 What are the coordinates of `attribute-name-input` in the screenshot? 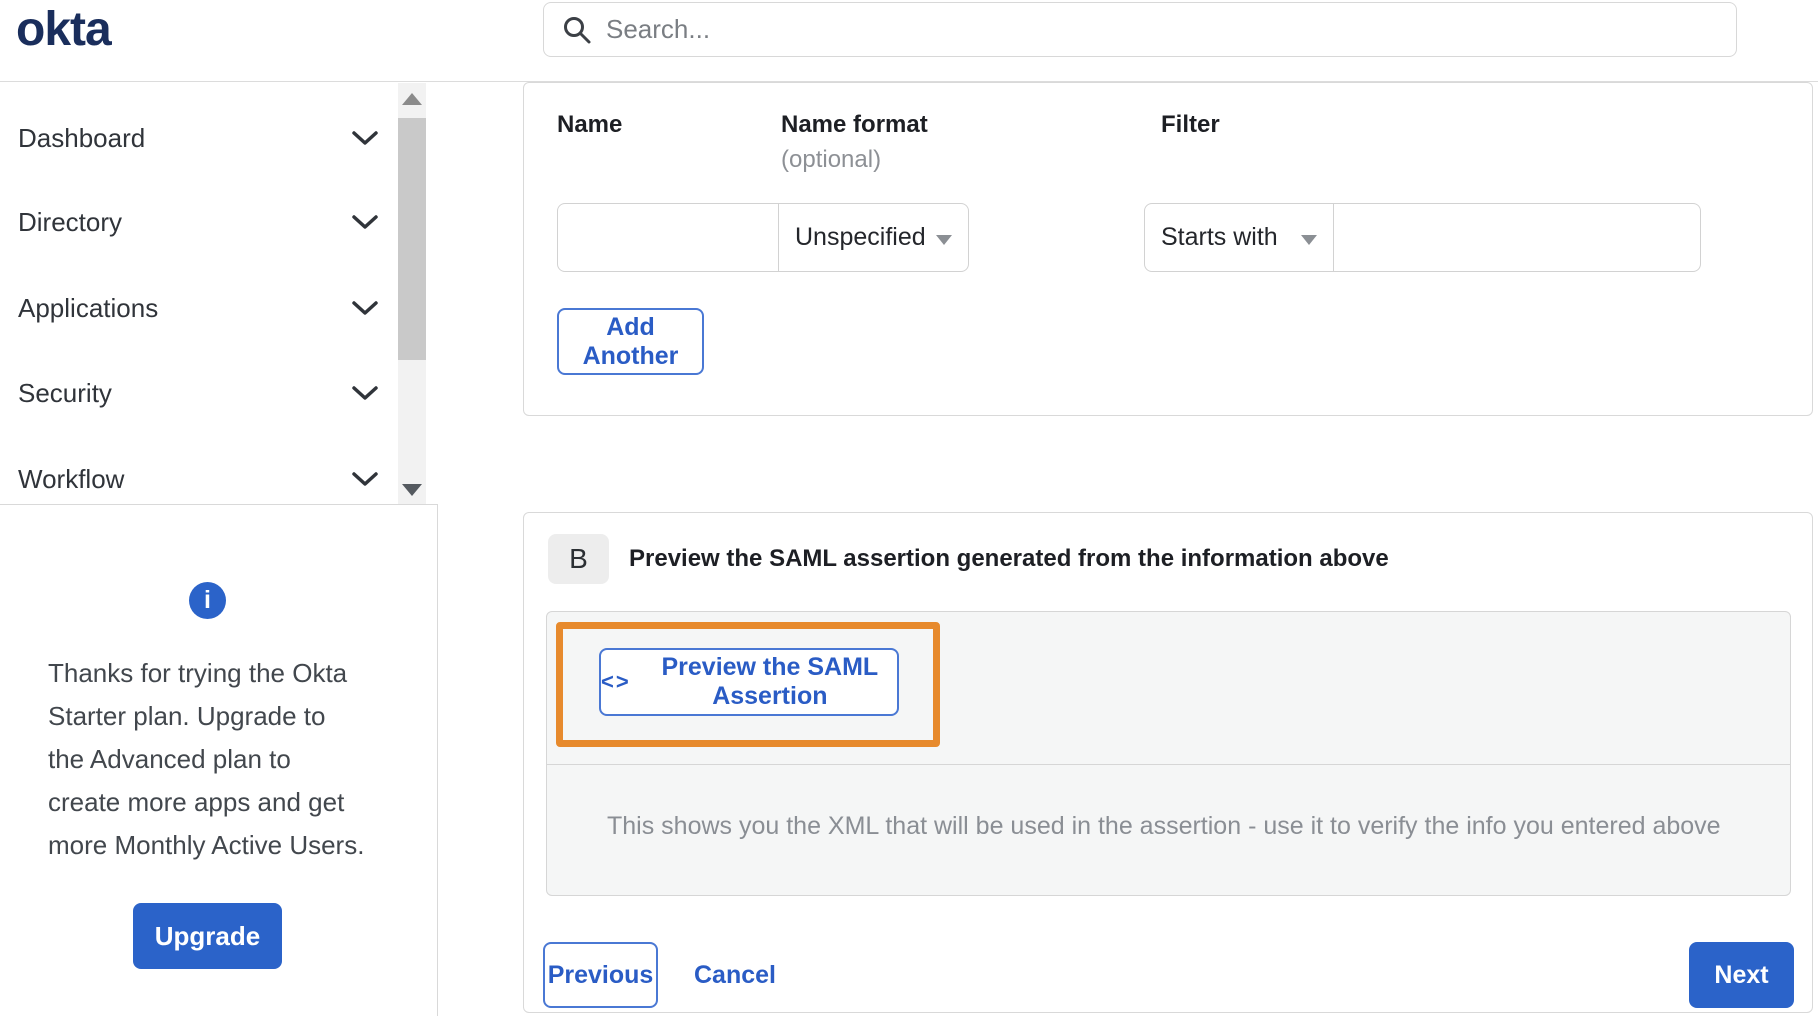 It's located at (668, 237).